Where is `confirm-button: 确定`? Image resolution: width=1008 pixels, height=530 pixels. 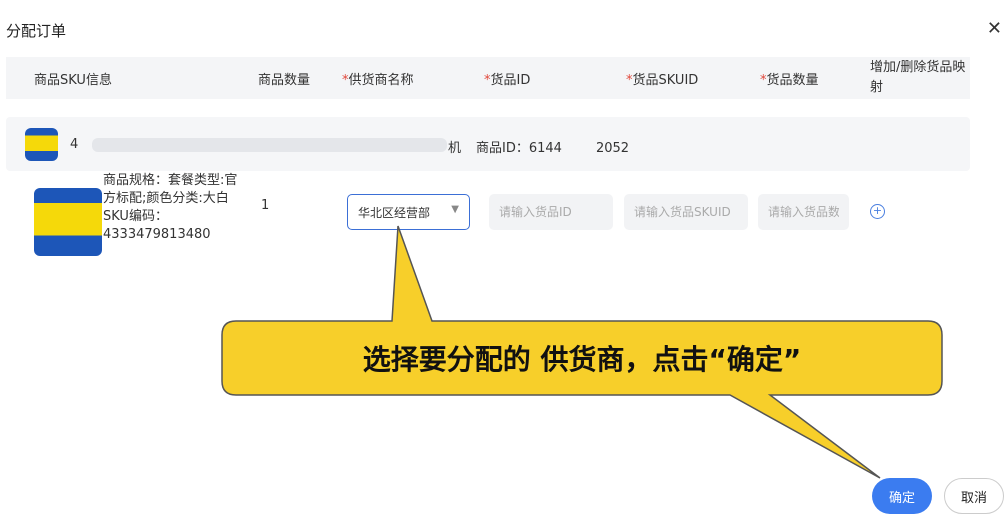 confirm-button: 确定 is located at coordinates (902, 496).